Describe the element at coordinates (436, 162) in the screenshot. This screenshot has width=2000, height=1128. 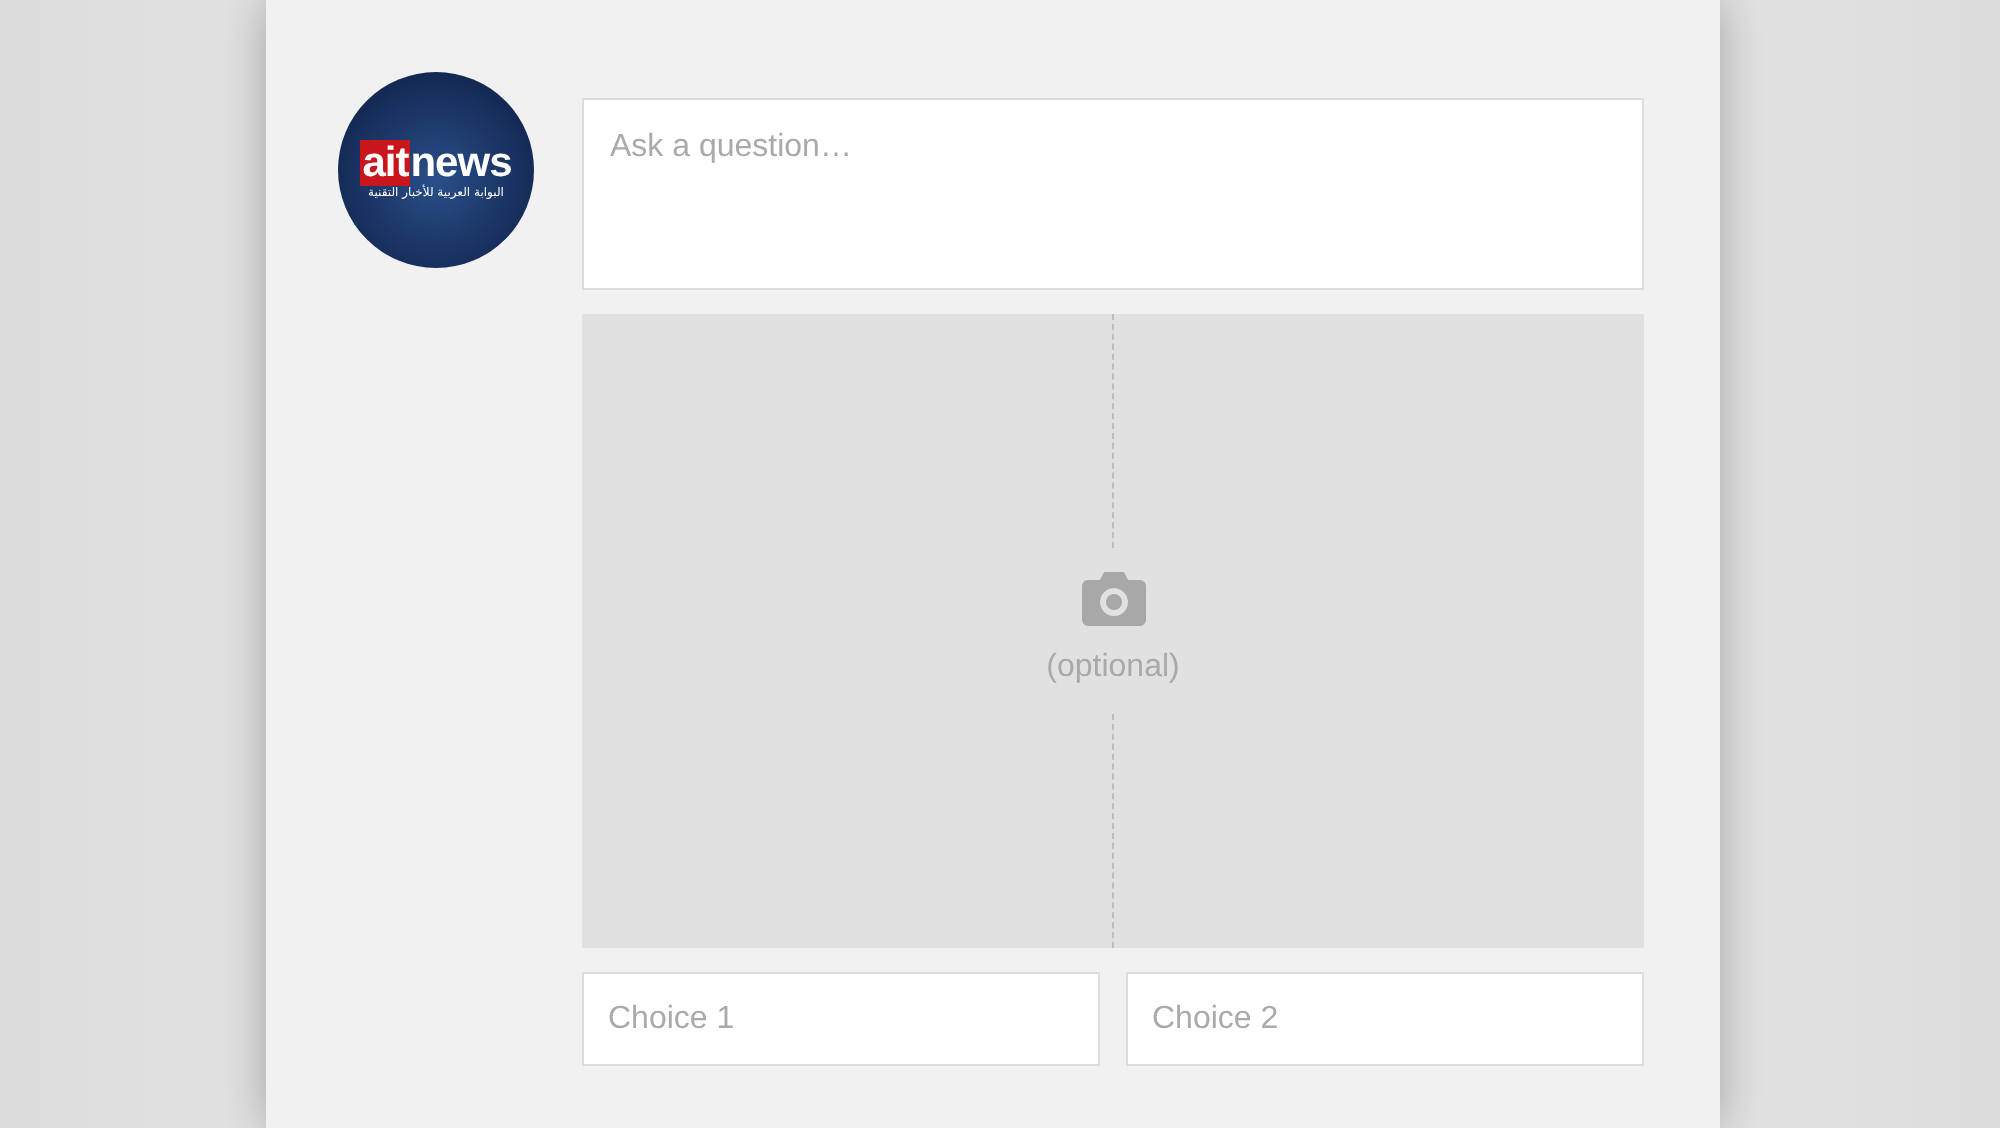
I see `logo-wordmark: aitnews` at that location.